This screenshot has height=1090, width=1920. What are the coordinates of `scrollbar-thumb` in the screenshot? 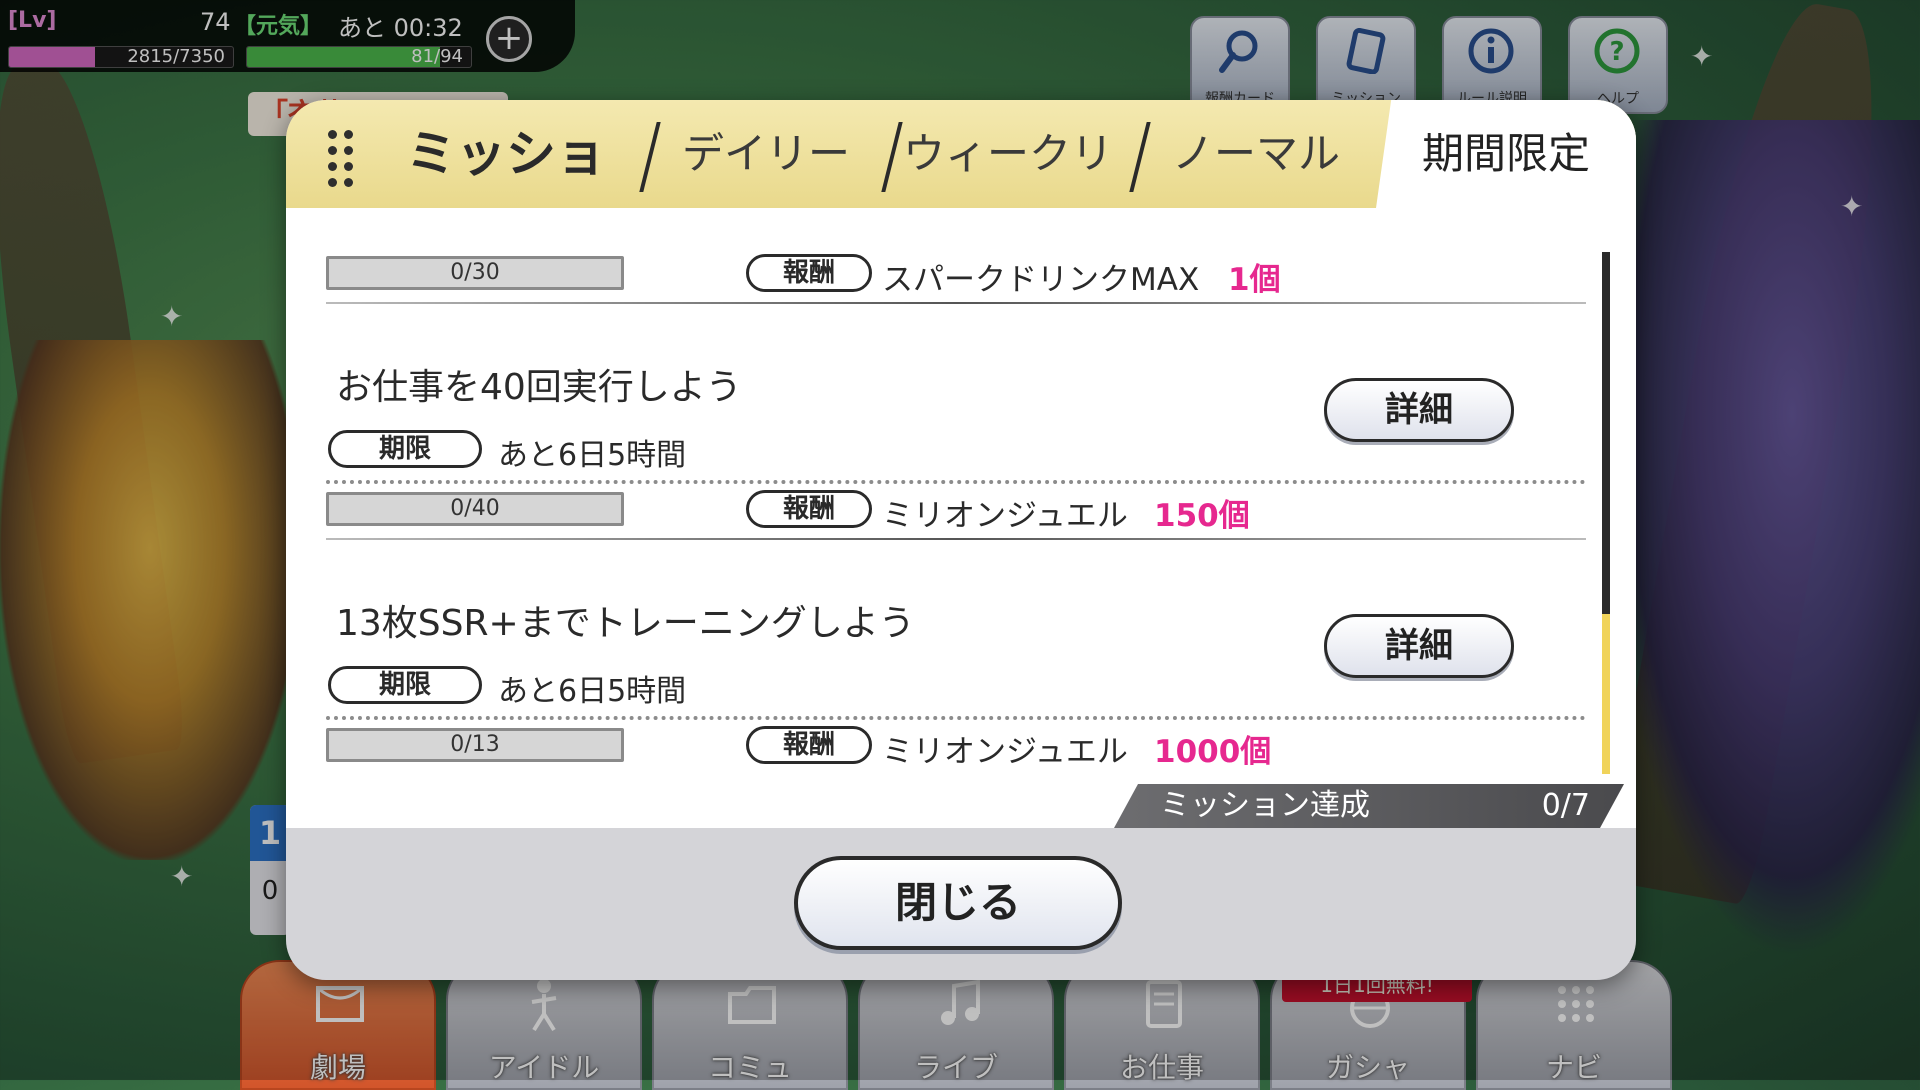 It's located at (1606, 694).